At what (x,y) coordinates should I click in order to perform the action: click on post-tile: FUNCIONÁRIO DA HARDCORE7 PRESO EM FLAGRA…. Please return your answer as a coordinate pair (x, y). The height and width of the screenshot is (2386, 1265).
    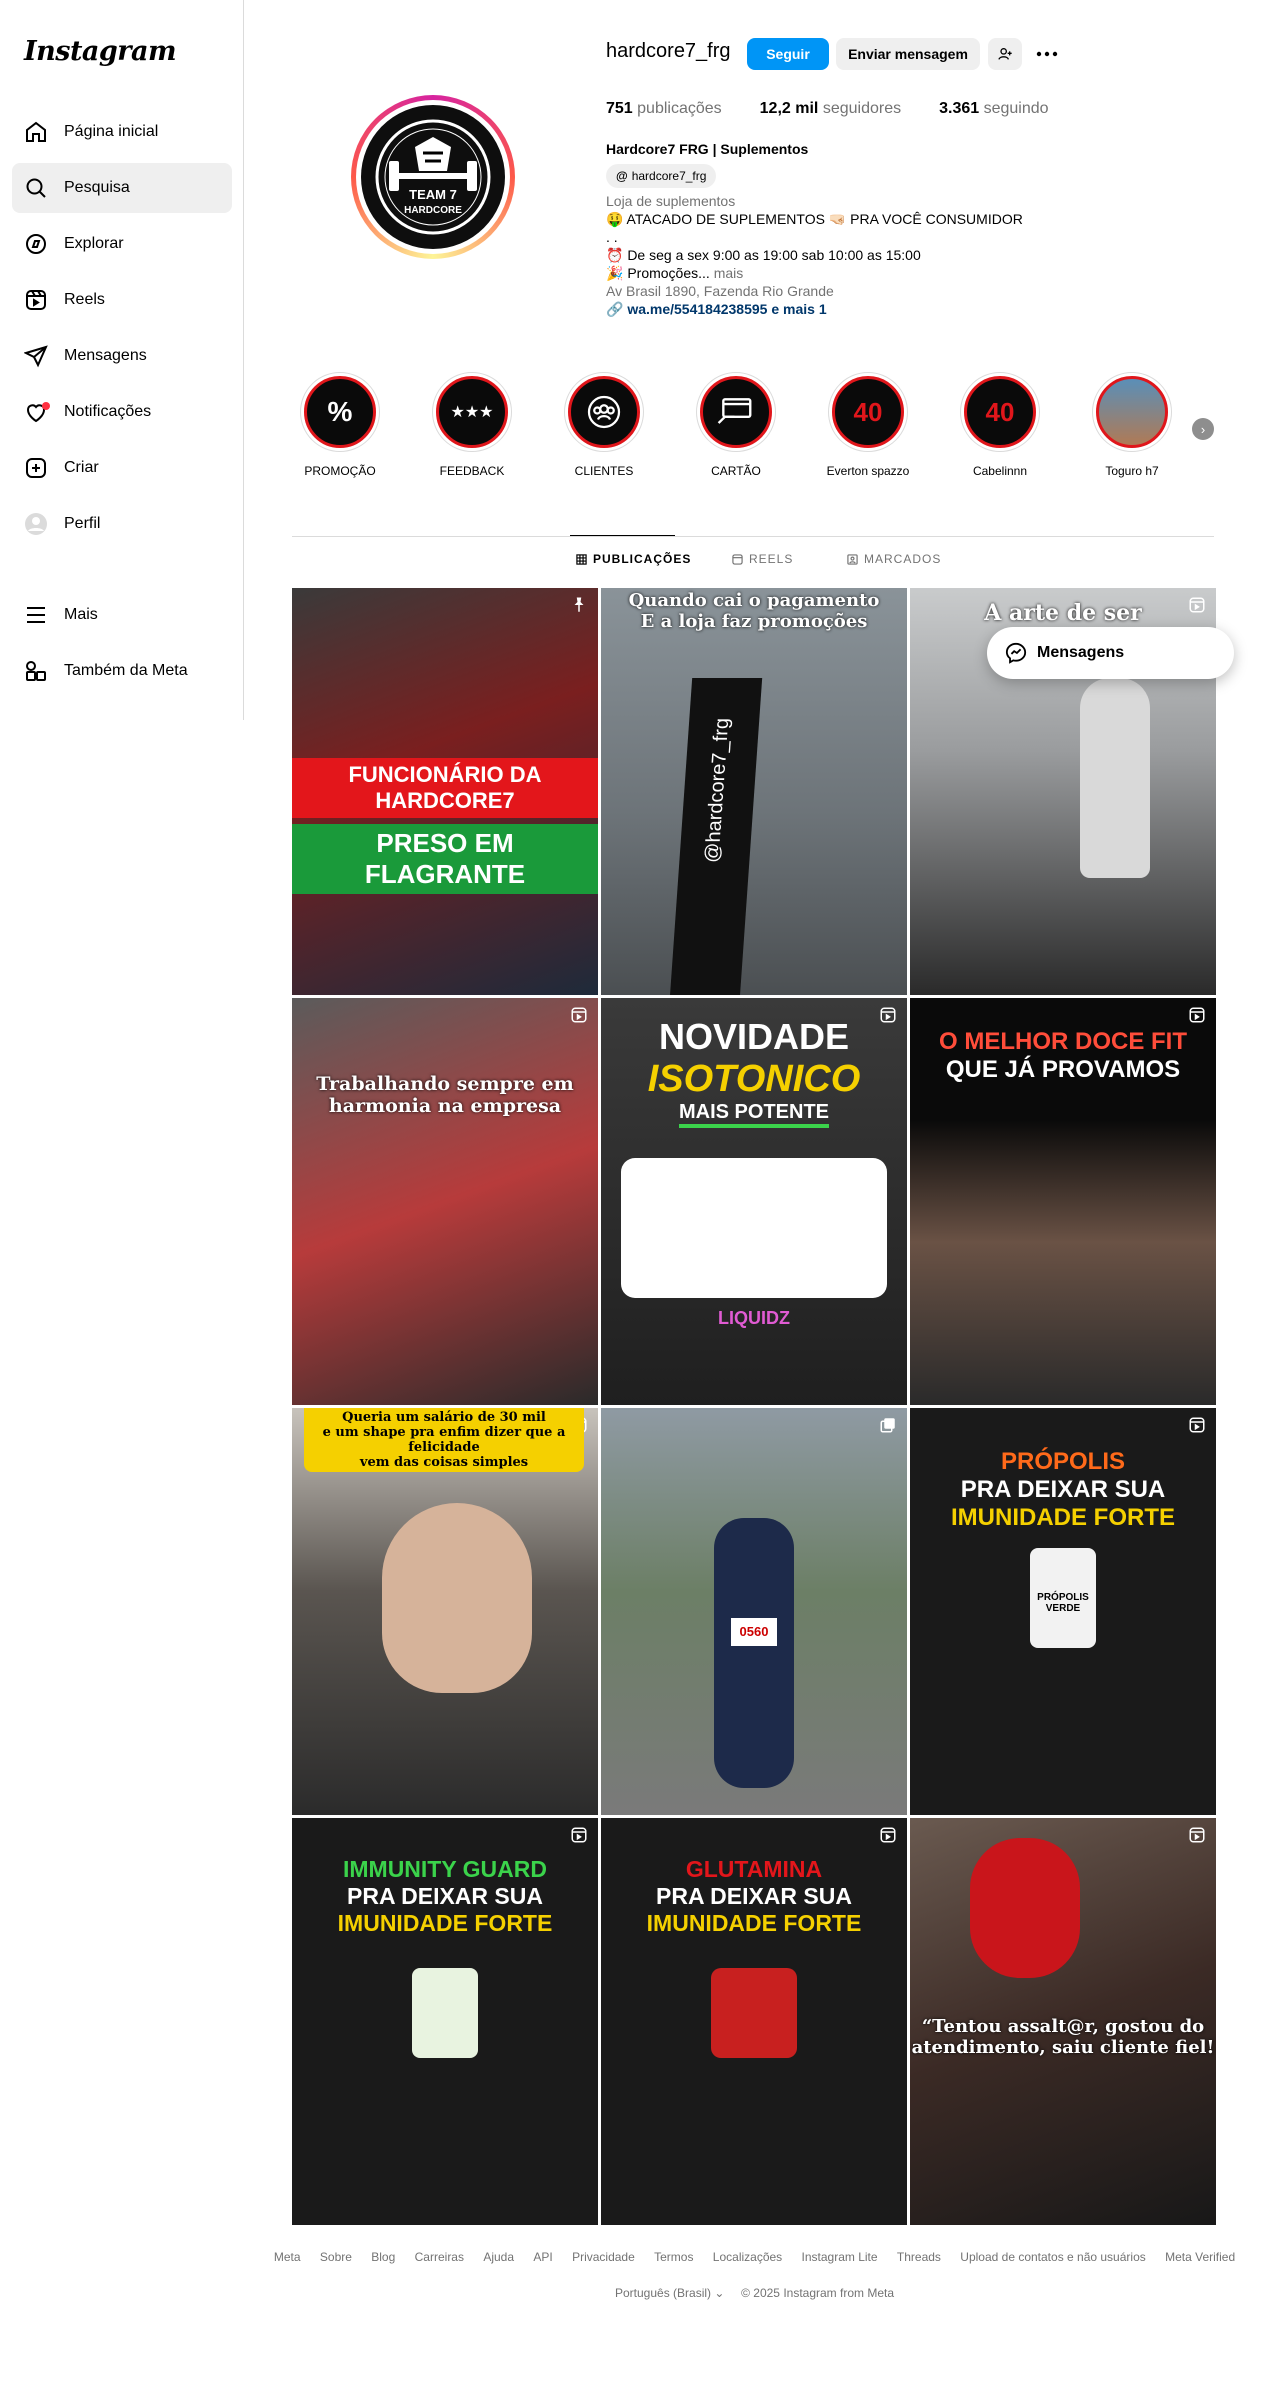
    Looking at the image, I should click on (445, 791).